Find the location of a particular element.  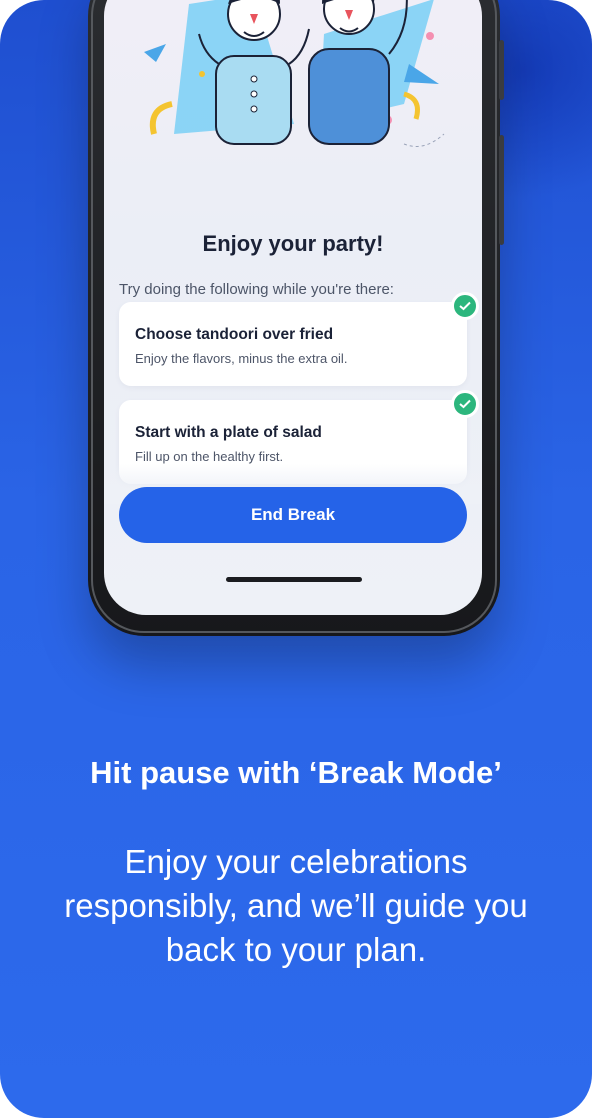

end-break-button: End Break is located at coordinates (293, 515).